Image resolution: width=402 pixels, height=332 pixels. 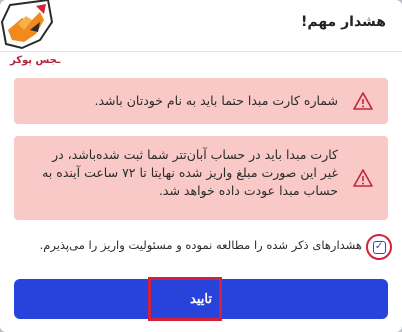 I want to click on check-icon: ✓, so click(x=379, y=247).